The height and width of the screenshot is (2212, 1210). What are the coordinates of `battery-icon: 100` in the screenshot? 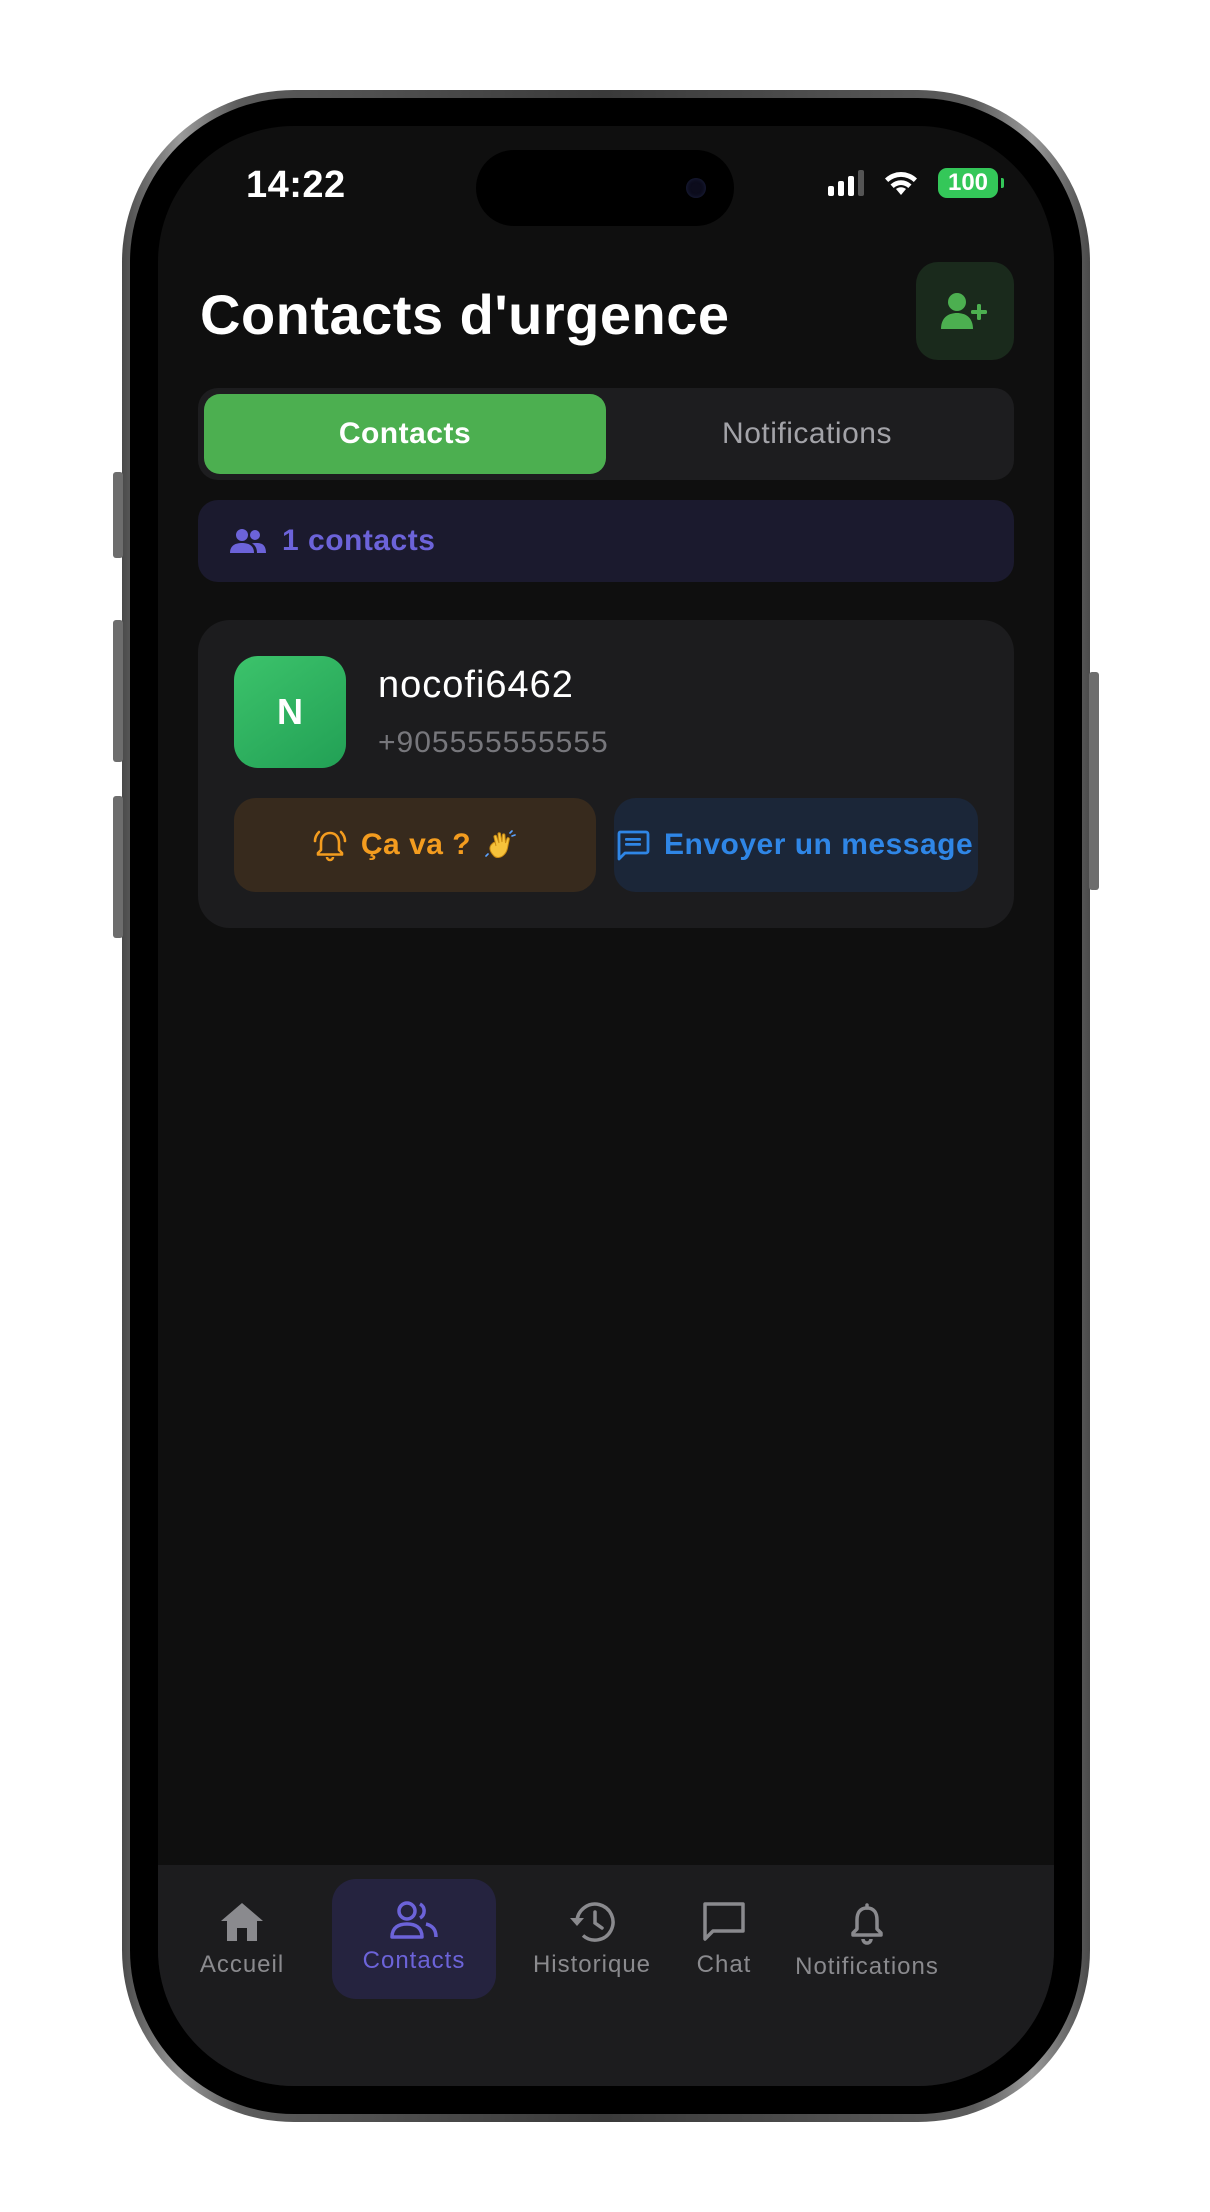 It's located at (971, 183).